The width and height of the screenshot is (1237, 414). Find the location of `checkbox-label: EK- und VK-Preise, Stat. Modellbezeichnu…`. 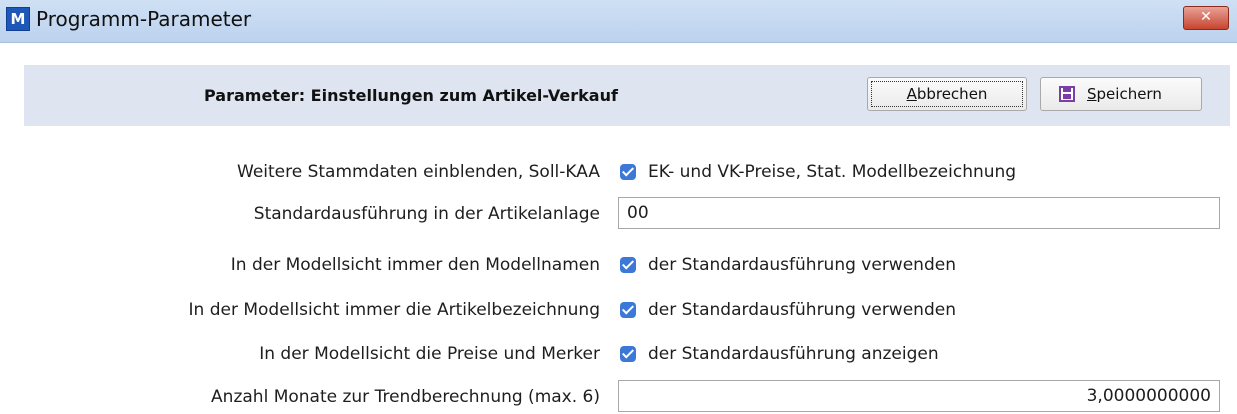

checkbox-label: EK- und VK-Preise, Stat. Modellbezeichnu… is located at coordinates (832, 172).